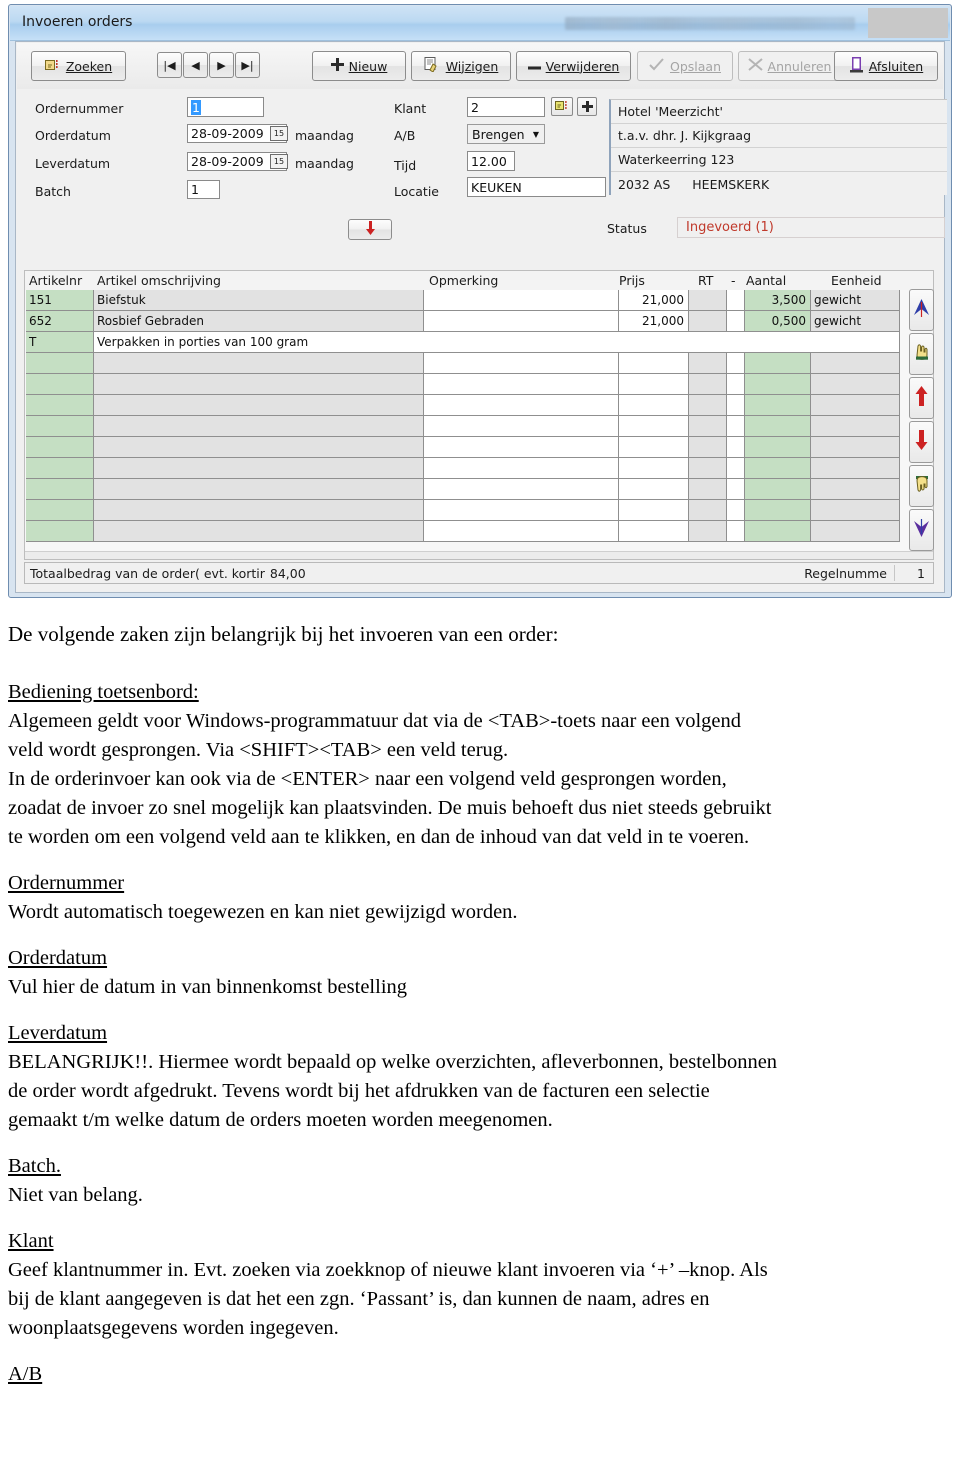 The image size is (960, 1463). What do you see at coordinates (632, 280) in the screenshot?
I see `grid-header-prijs: Prijs` at bounding box center [632, 280].